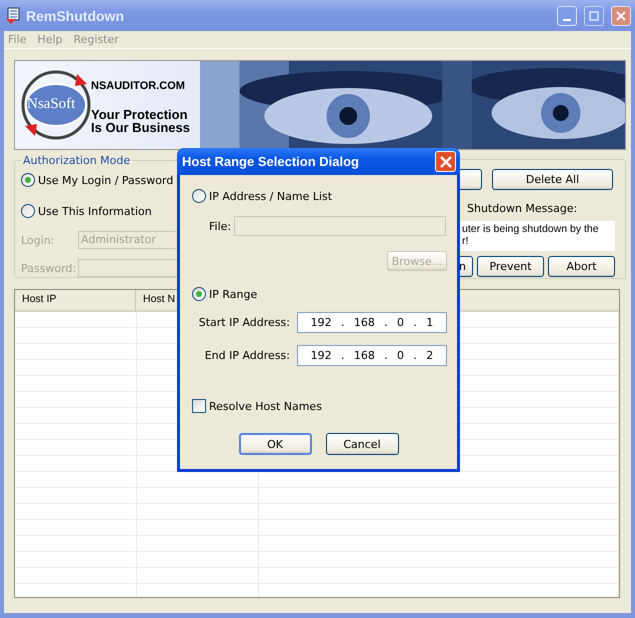  What do you see at coordinates (75, 16) in the screenshot?
I see `window-title: RemShutdown` at bounding box center [75, 16].